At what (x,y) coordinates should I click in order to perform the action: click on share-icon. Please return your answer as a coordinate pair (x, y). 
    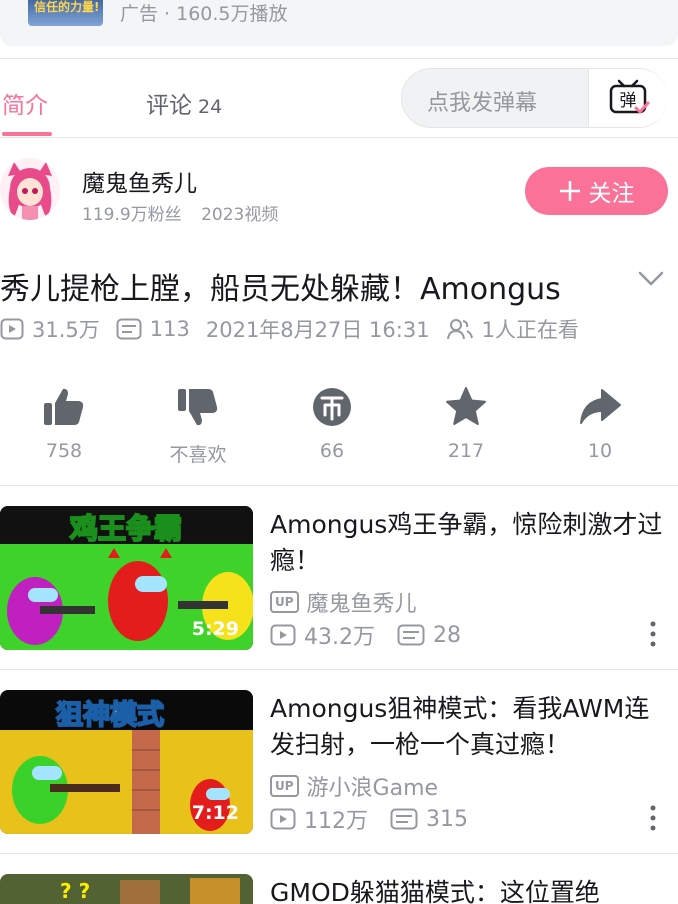
    Looking at the image, I should click on (600, 406).